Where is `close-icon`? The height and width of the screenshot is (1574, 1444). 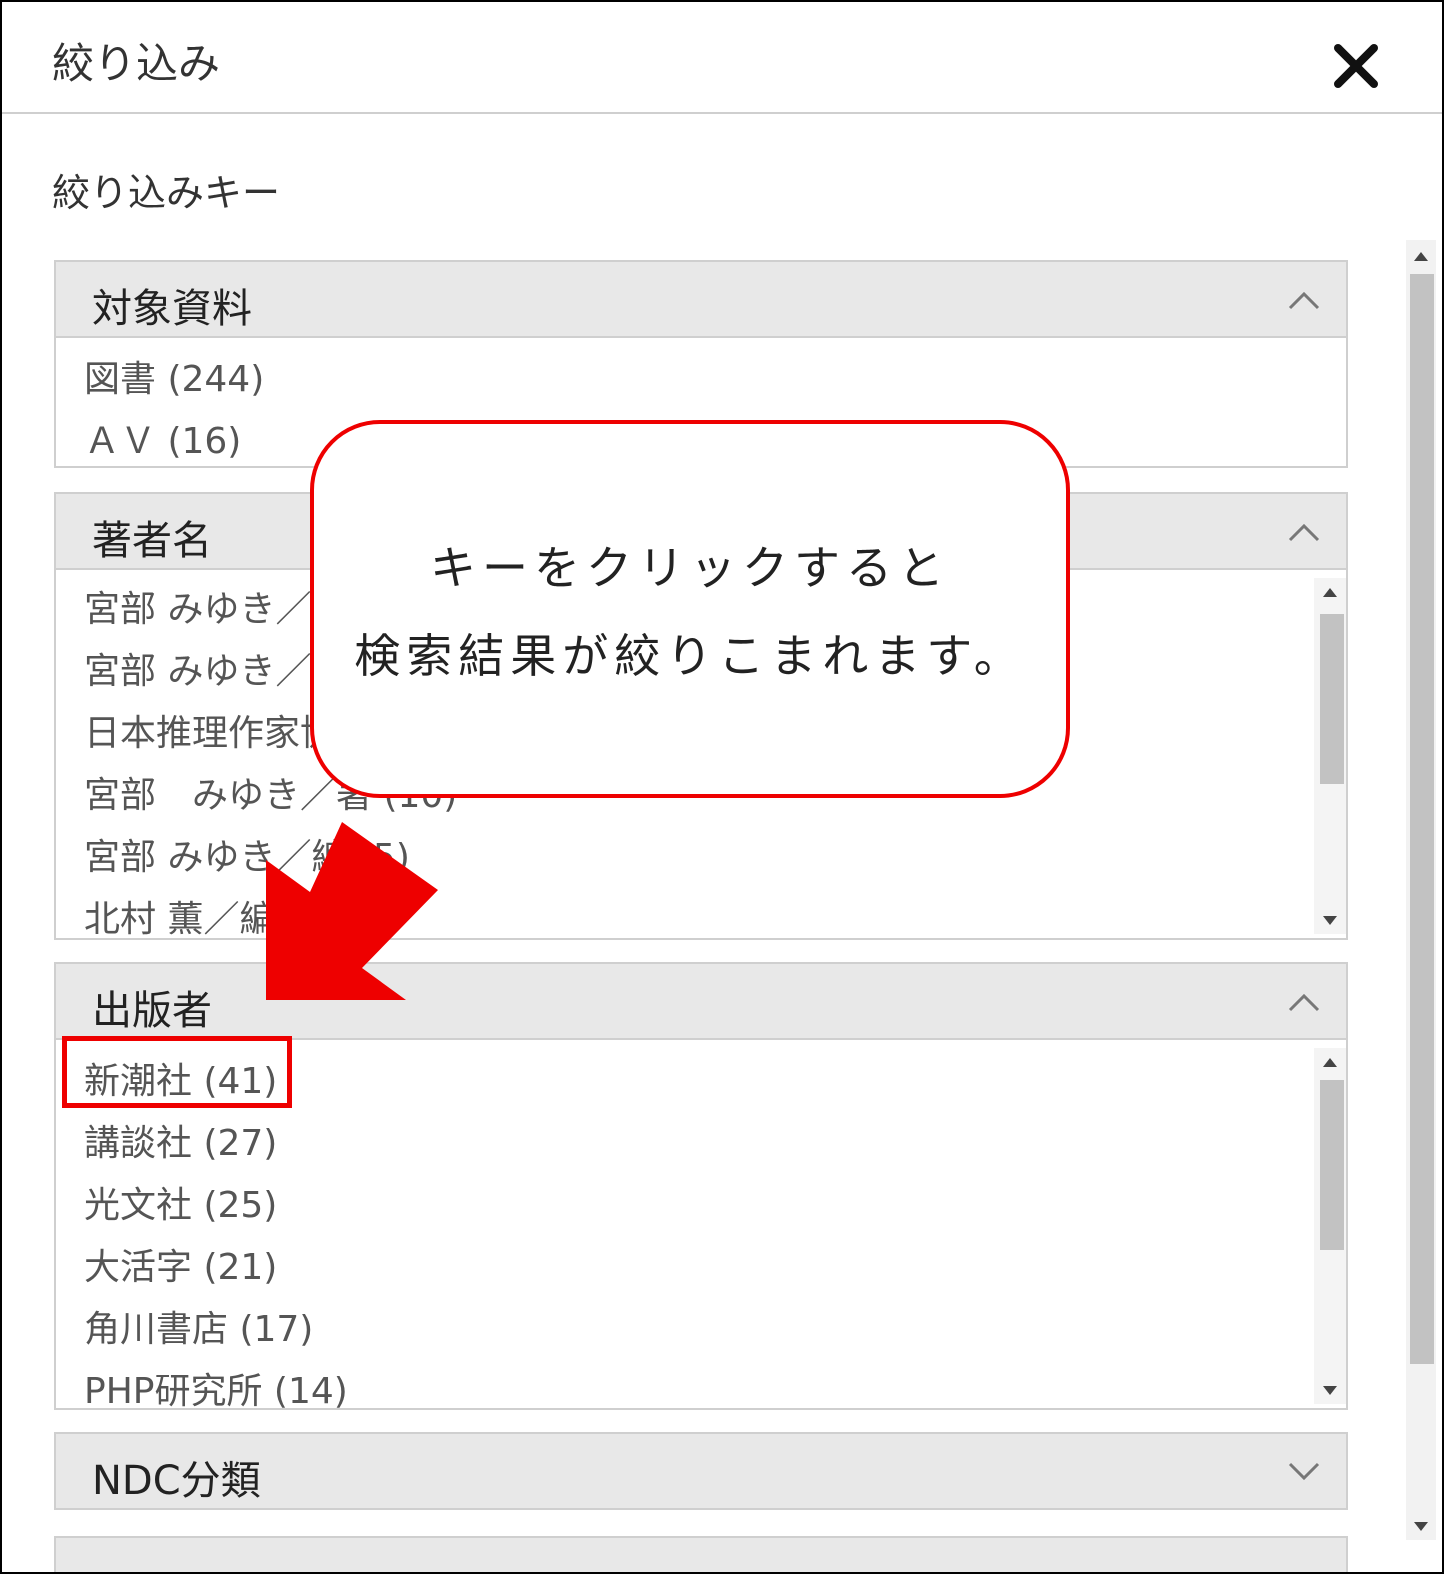 close-icon is located at coordinates (1356, 66).